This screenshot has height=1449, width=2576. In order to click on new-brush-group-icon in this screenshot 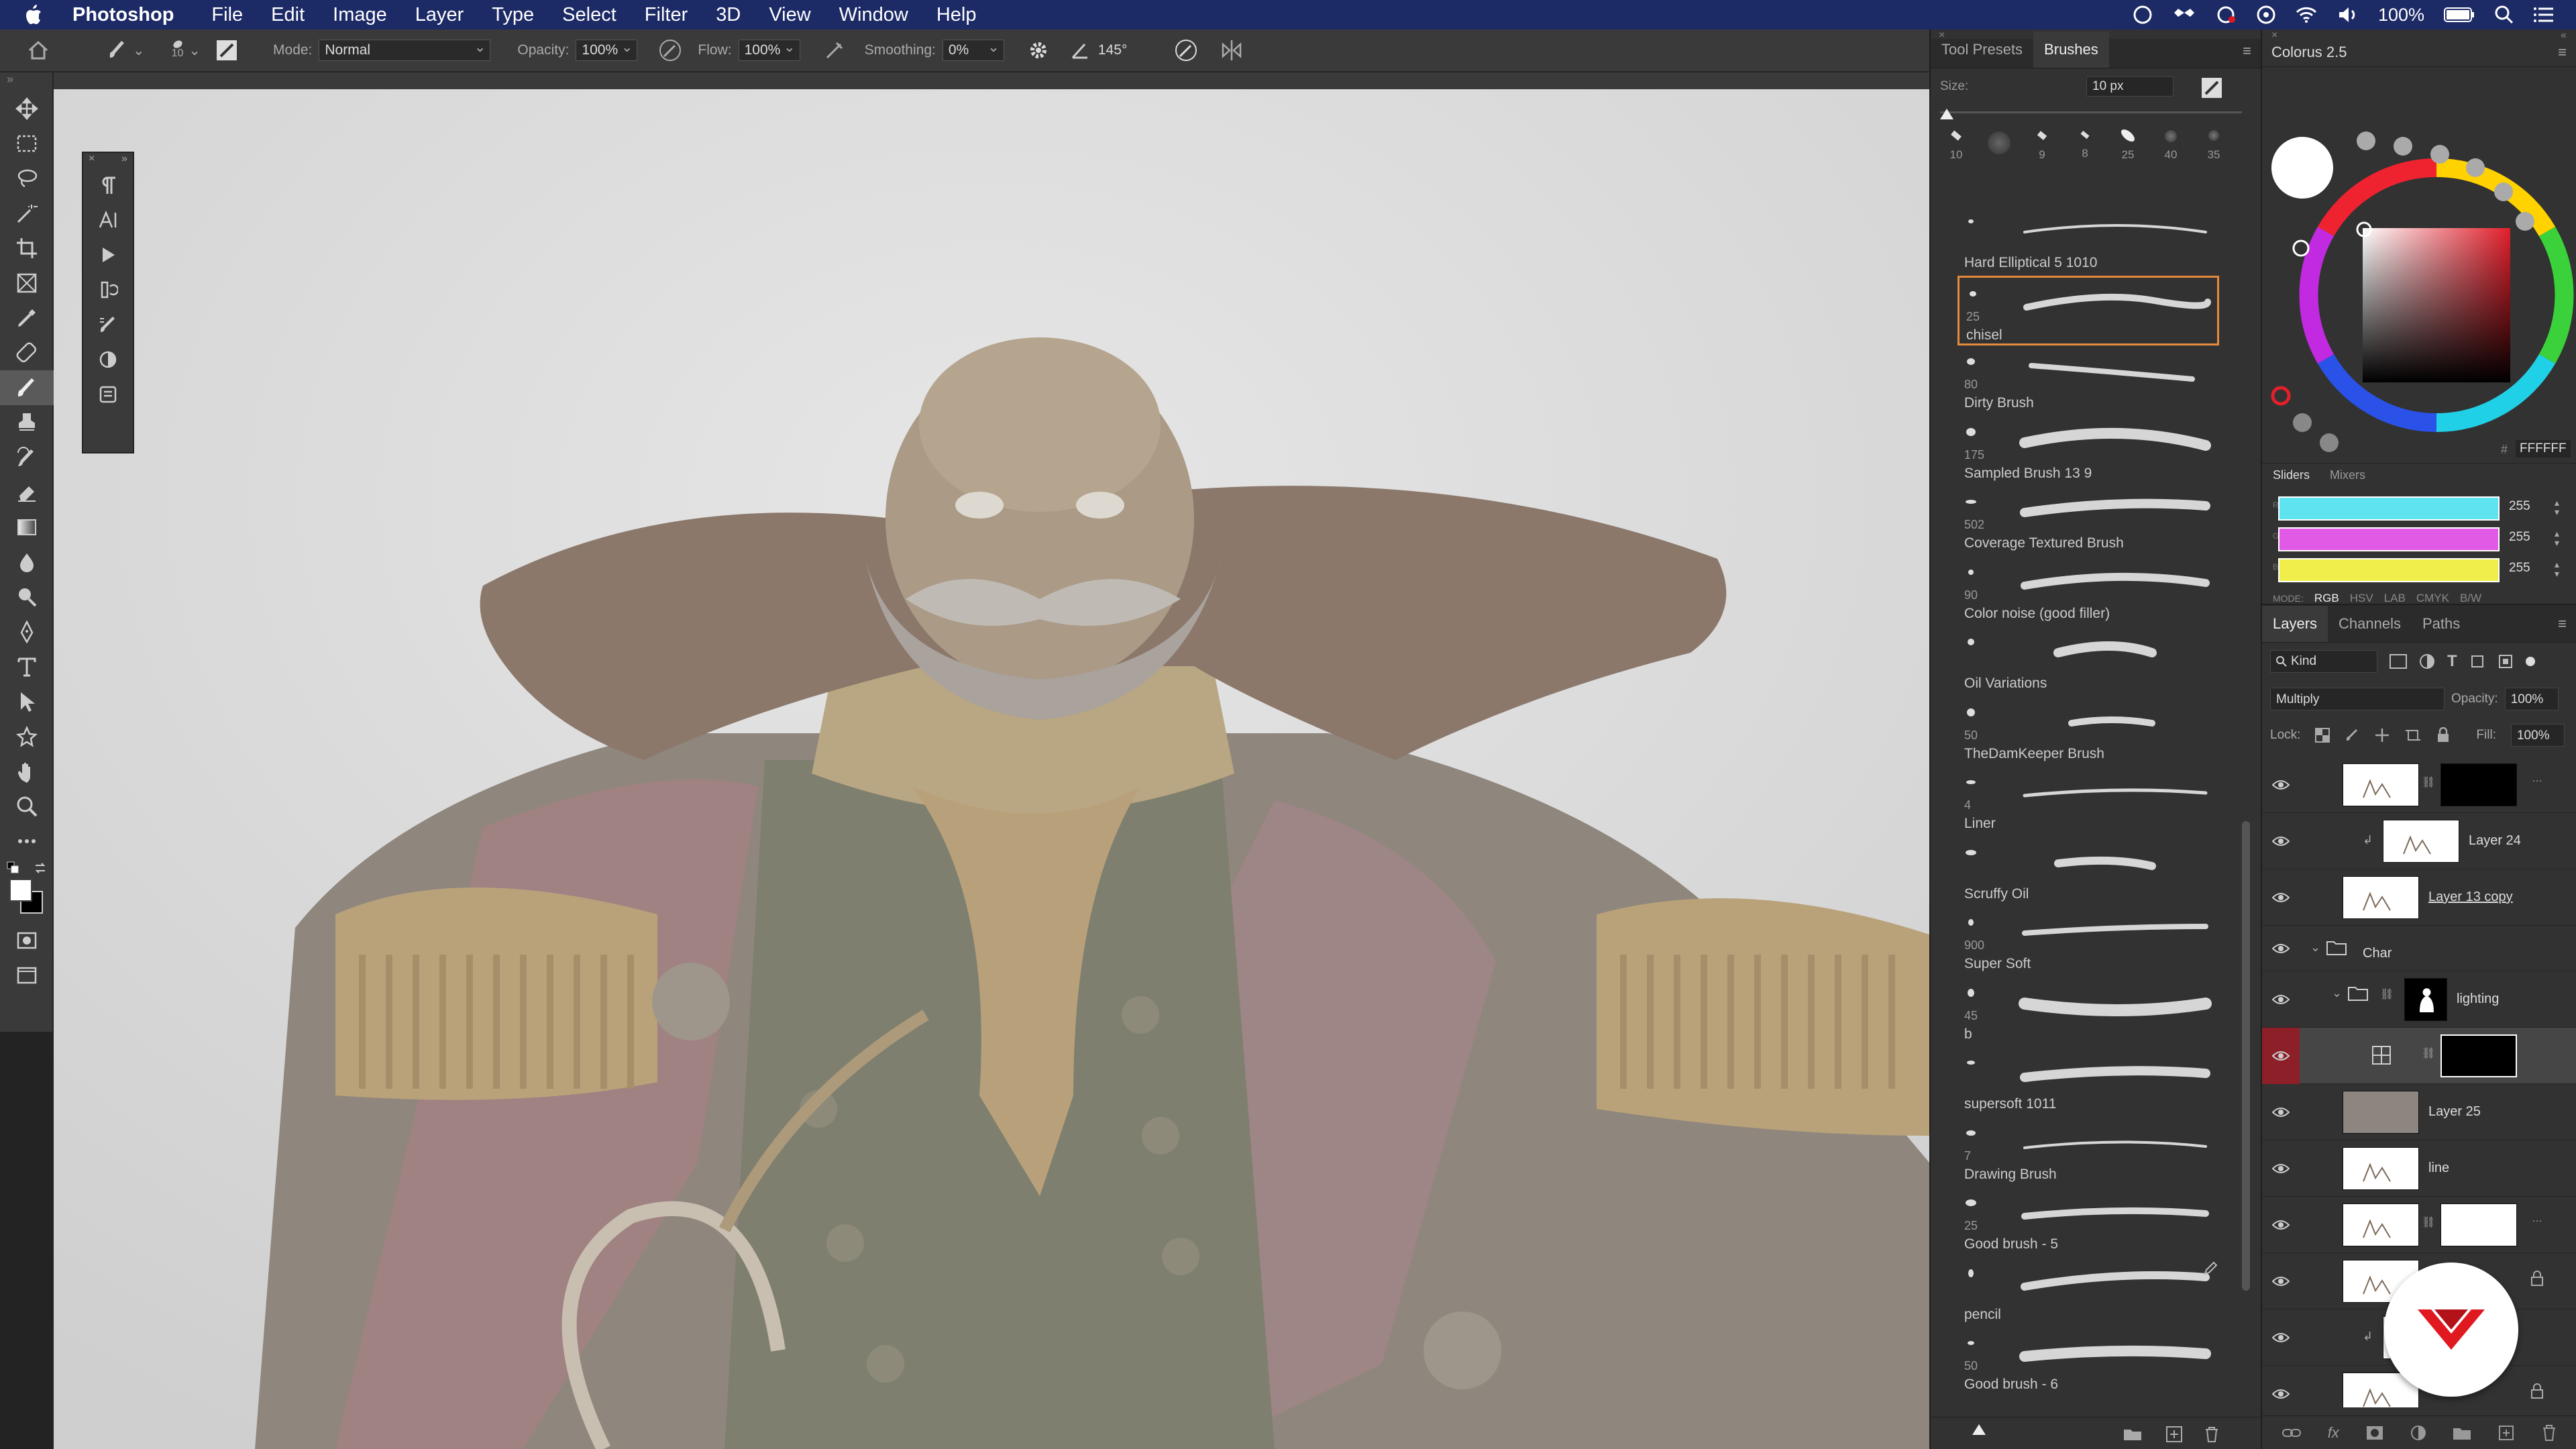, I will do `click(2133, 1434)`.